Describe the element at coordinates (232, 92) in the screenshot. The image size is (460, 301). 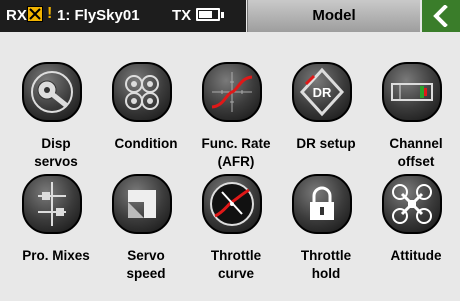
I see `func-rate-icon` at that location.